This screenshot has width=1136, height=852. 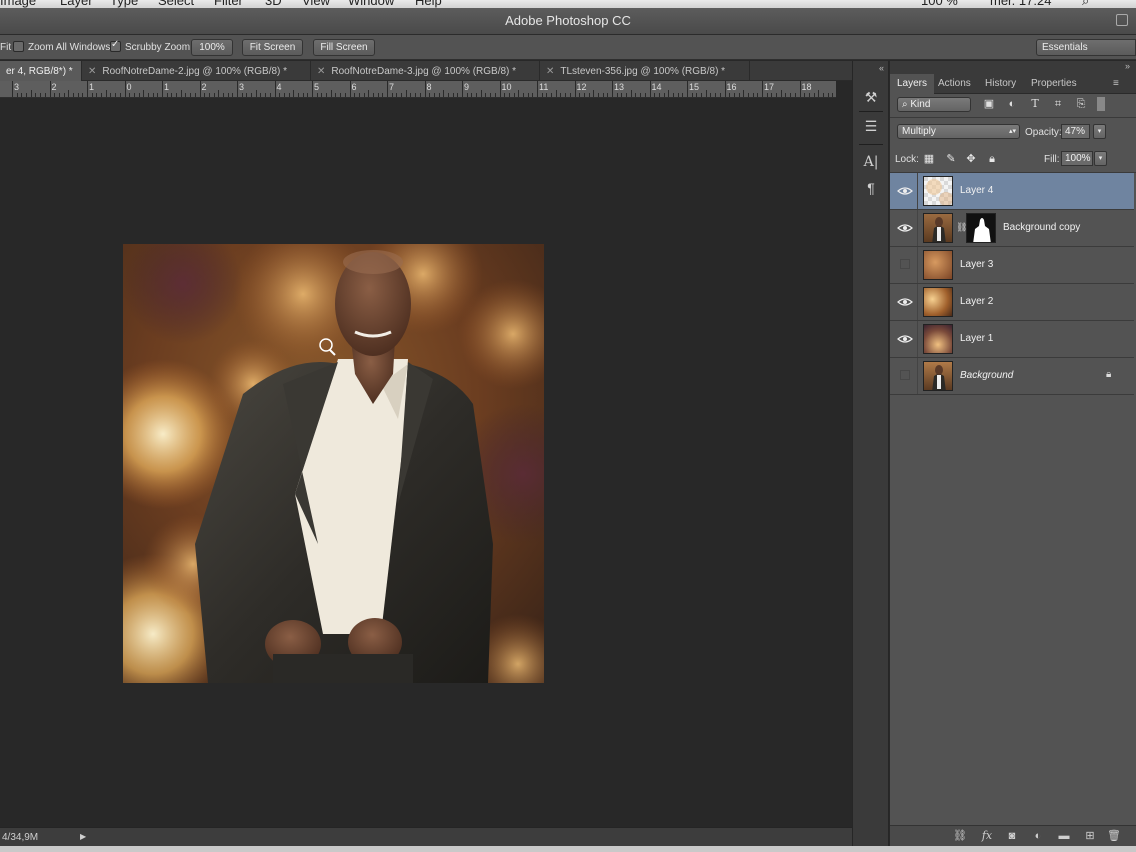 What do you see at coordinates (1085, 4) in the screenshot?
I see `spotlight-icon: ⌕` at bounding box center [1085, 4].